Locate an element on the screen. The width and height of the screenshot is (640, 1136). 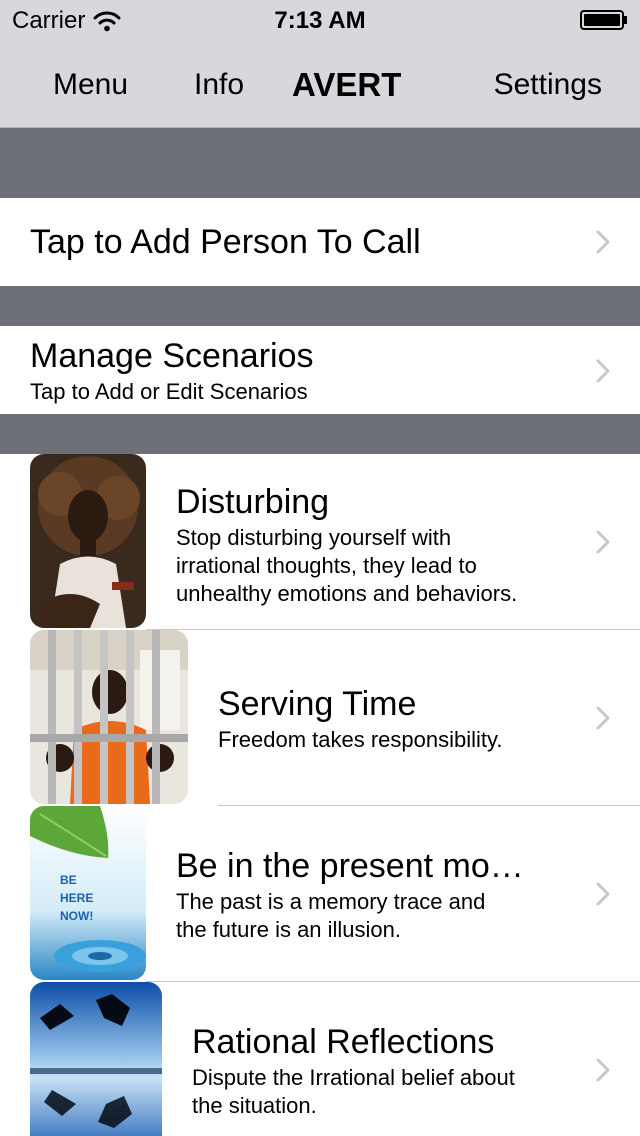
scenario-title: Rational Reflections is located at coordinates (343, 1042).